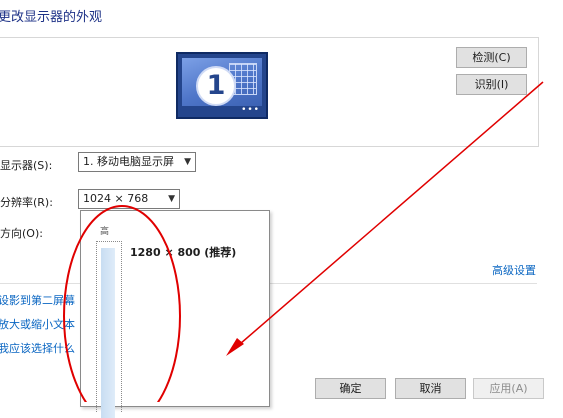  I want to click on identify-button: 识别(I), so click(491, 84).